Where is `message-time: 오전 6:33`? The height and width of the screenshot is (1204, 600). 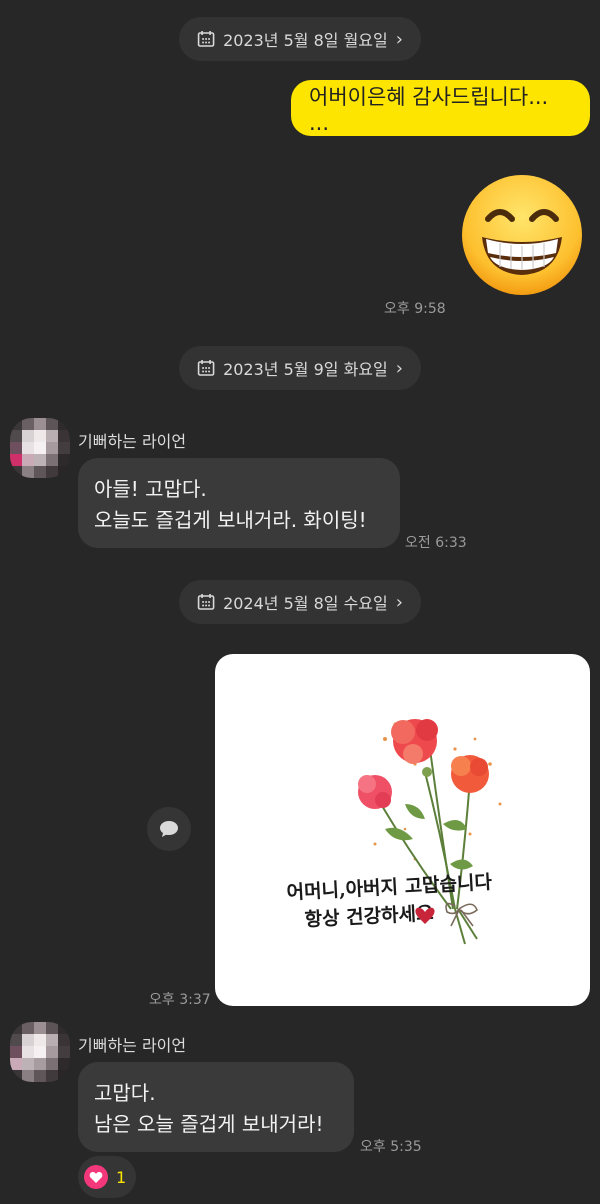 message-time: 오전 6:33 is located at coordinates (436, 543).